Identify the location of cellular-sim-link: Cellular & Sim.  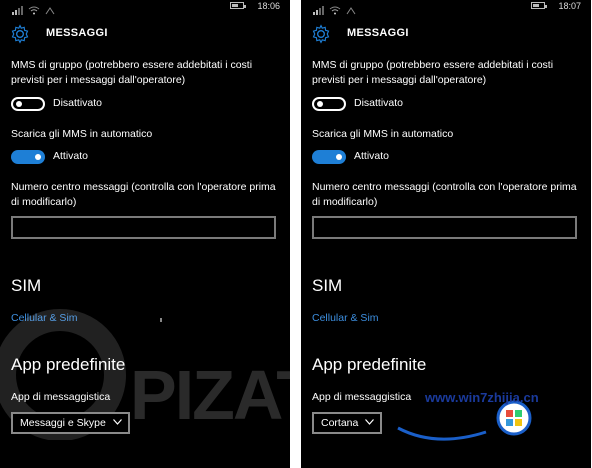
(345, 318).